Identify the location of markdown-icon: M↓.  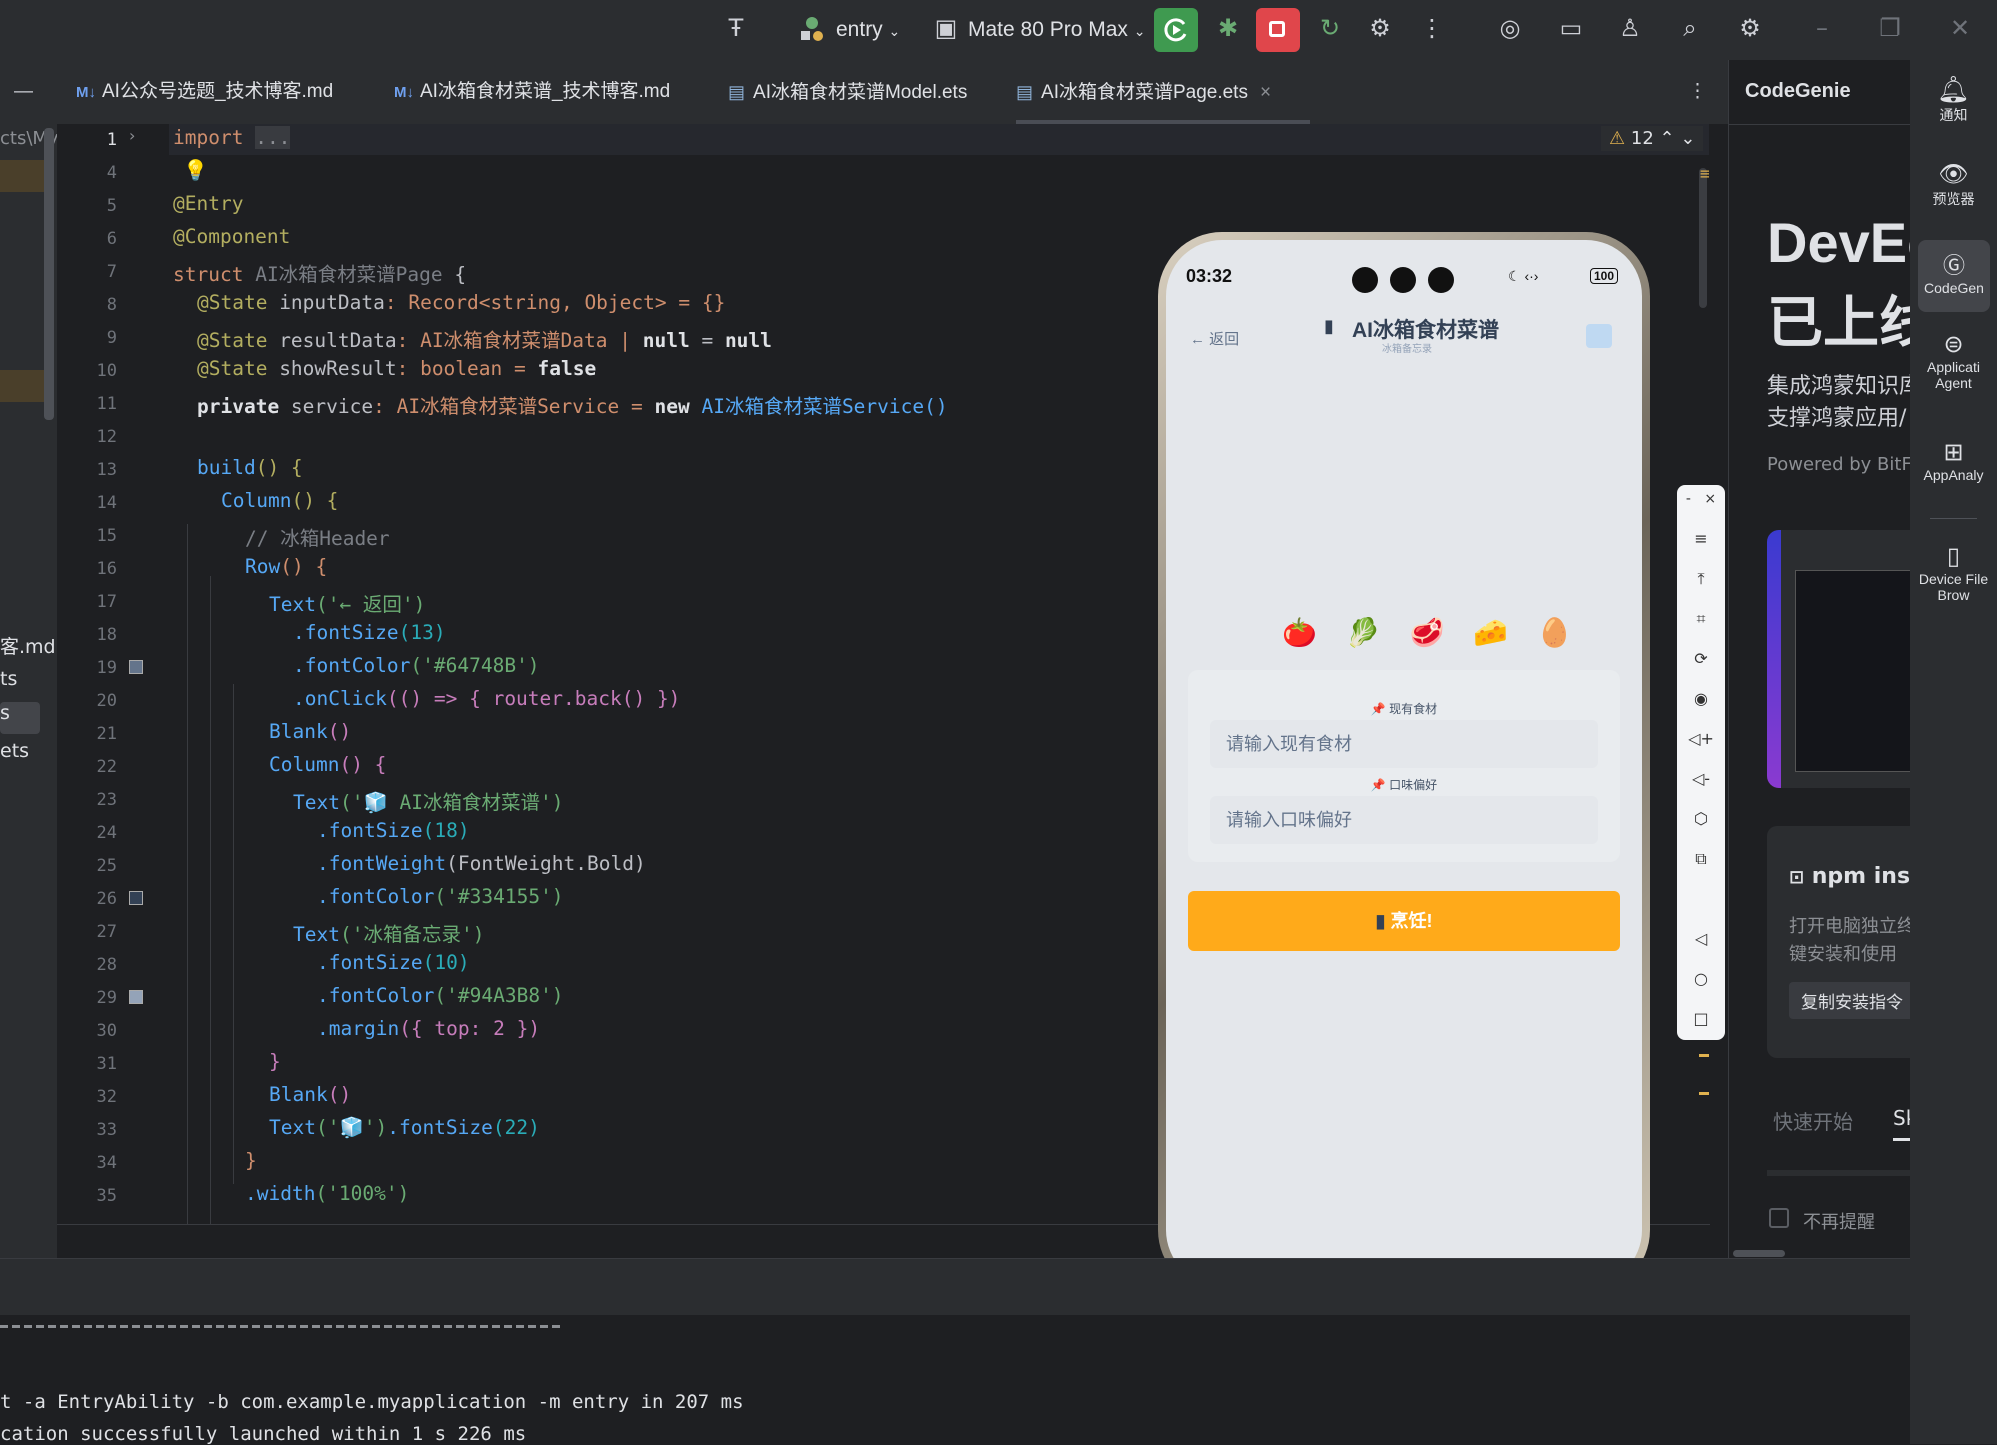
(404, 92).